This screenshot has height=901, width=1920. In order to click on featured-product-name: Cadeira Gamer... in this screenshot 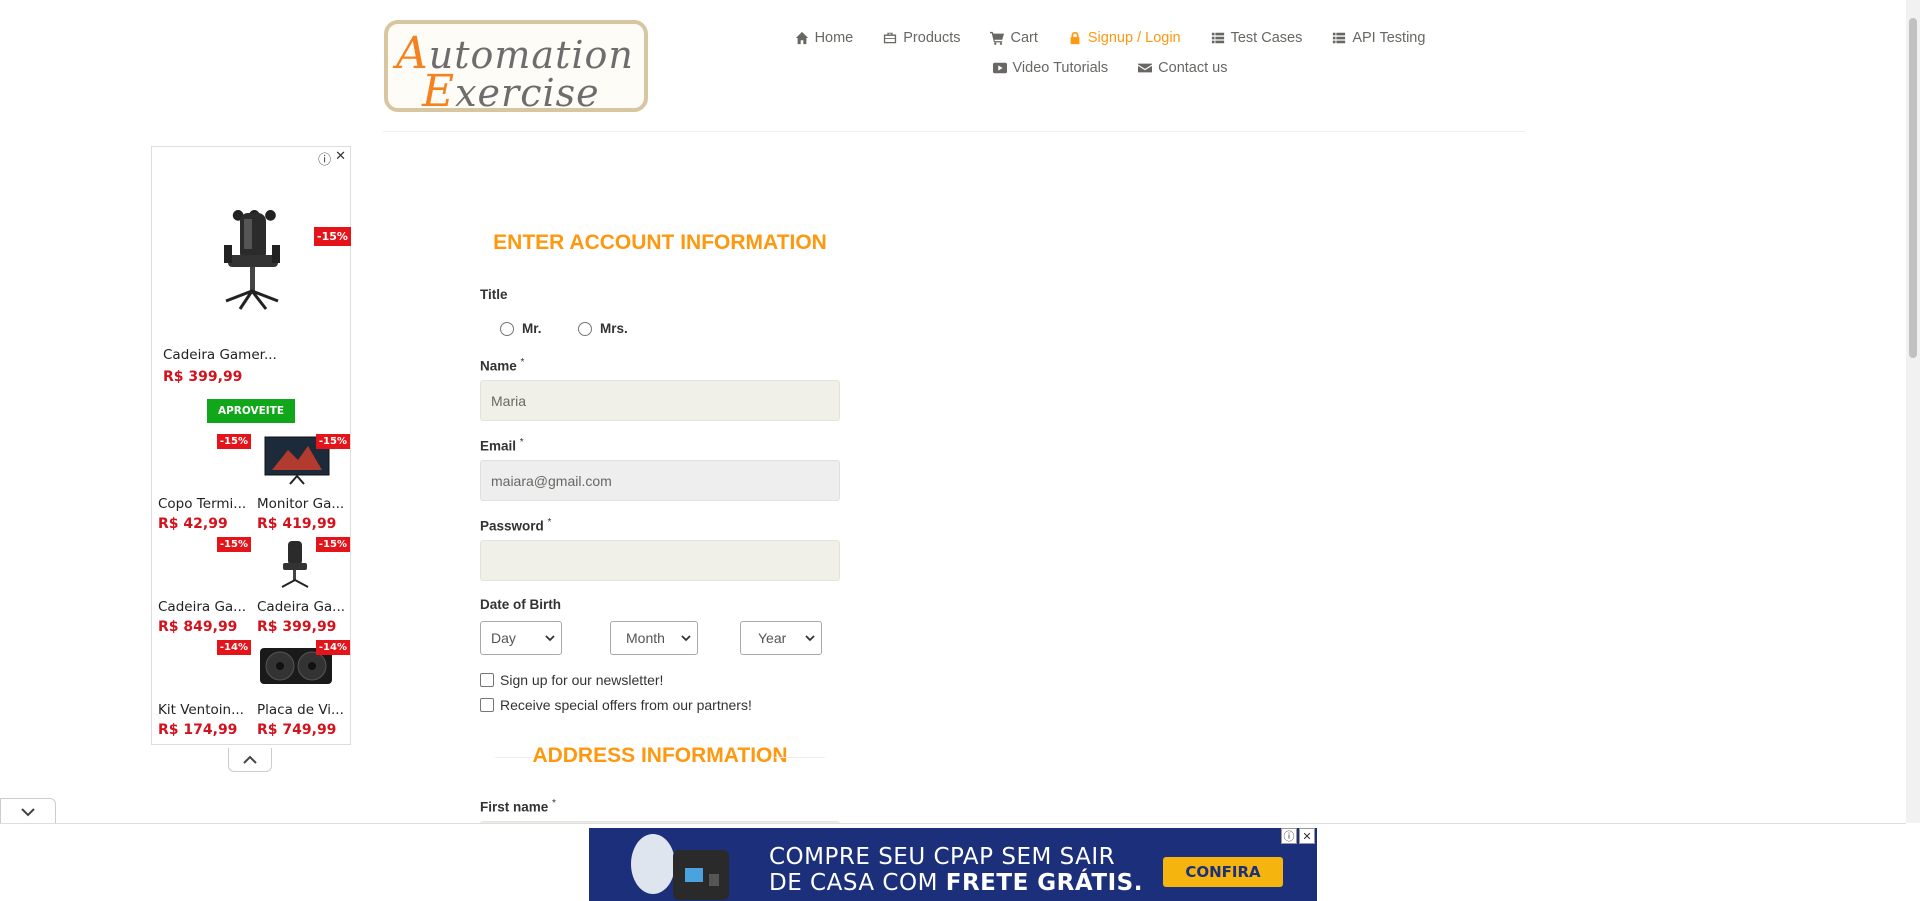, I will do `click(220, 355)`.